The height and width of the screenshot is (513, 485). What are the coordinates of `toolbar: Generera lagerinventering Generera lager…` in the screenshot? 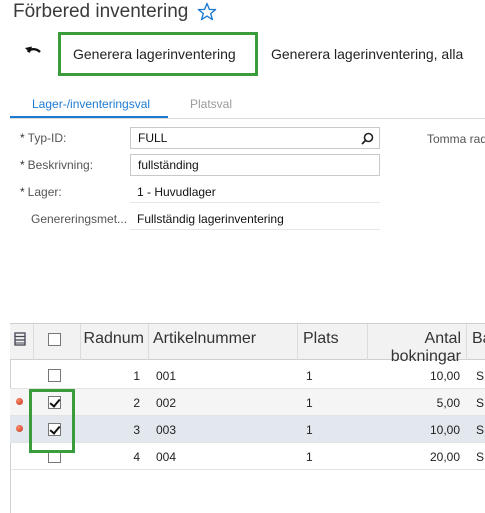 It's located at (242, 54).